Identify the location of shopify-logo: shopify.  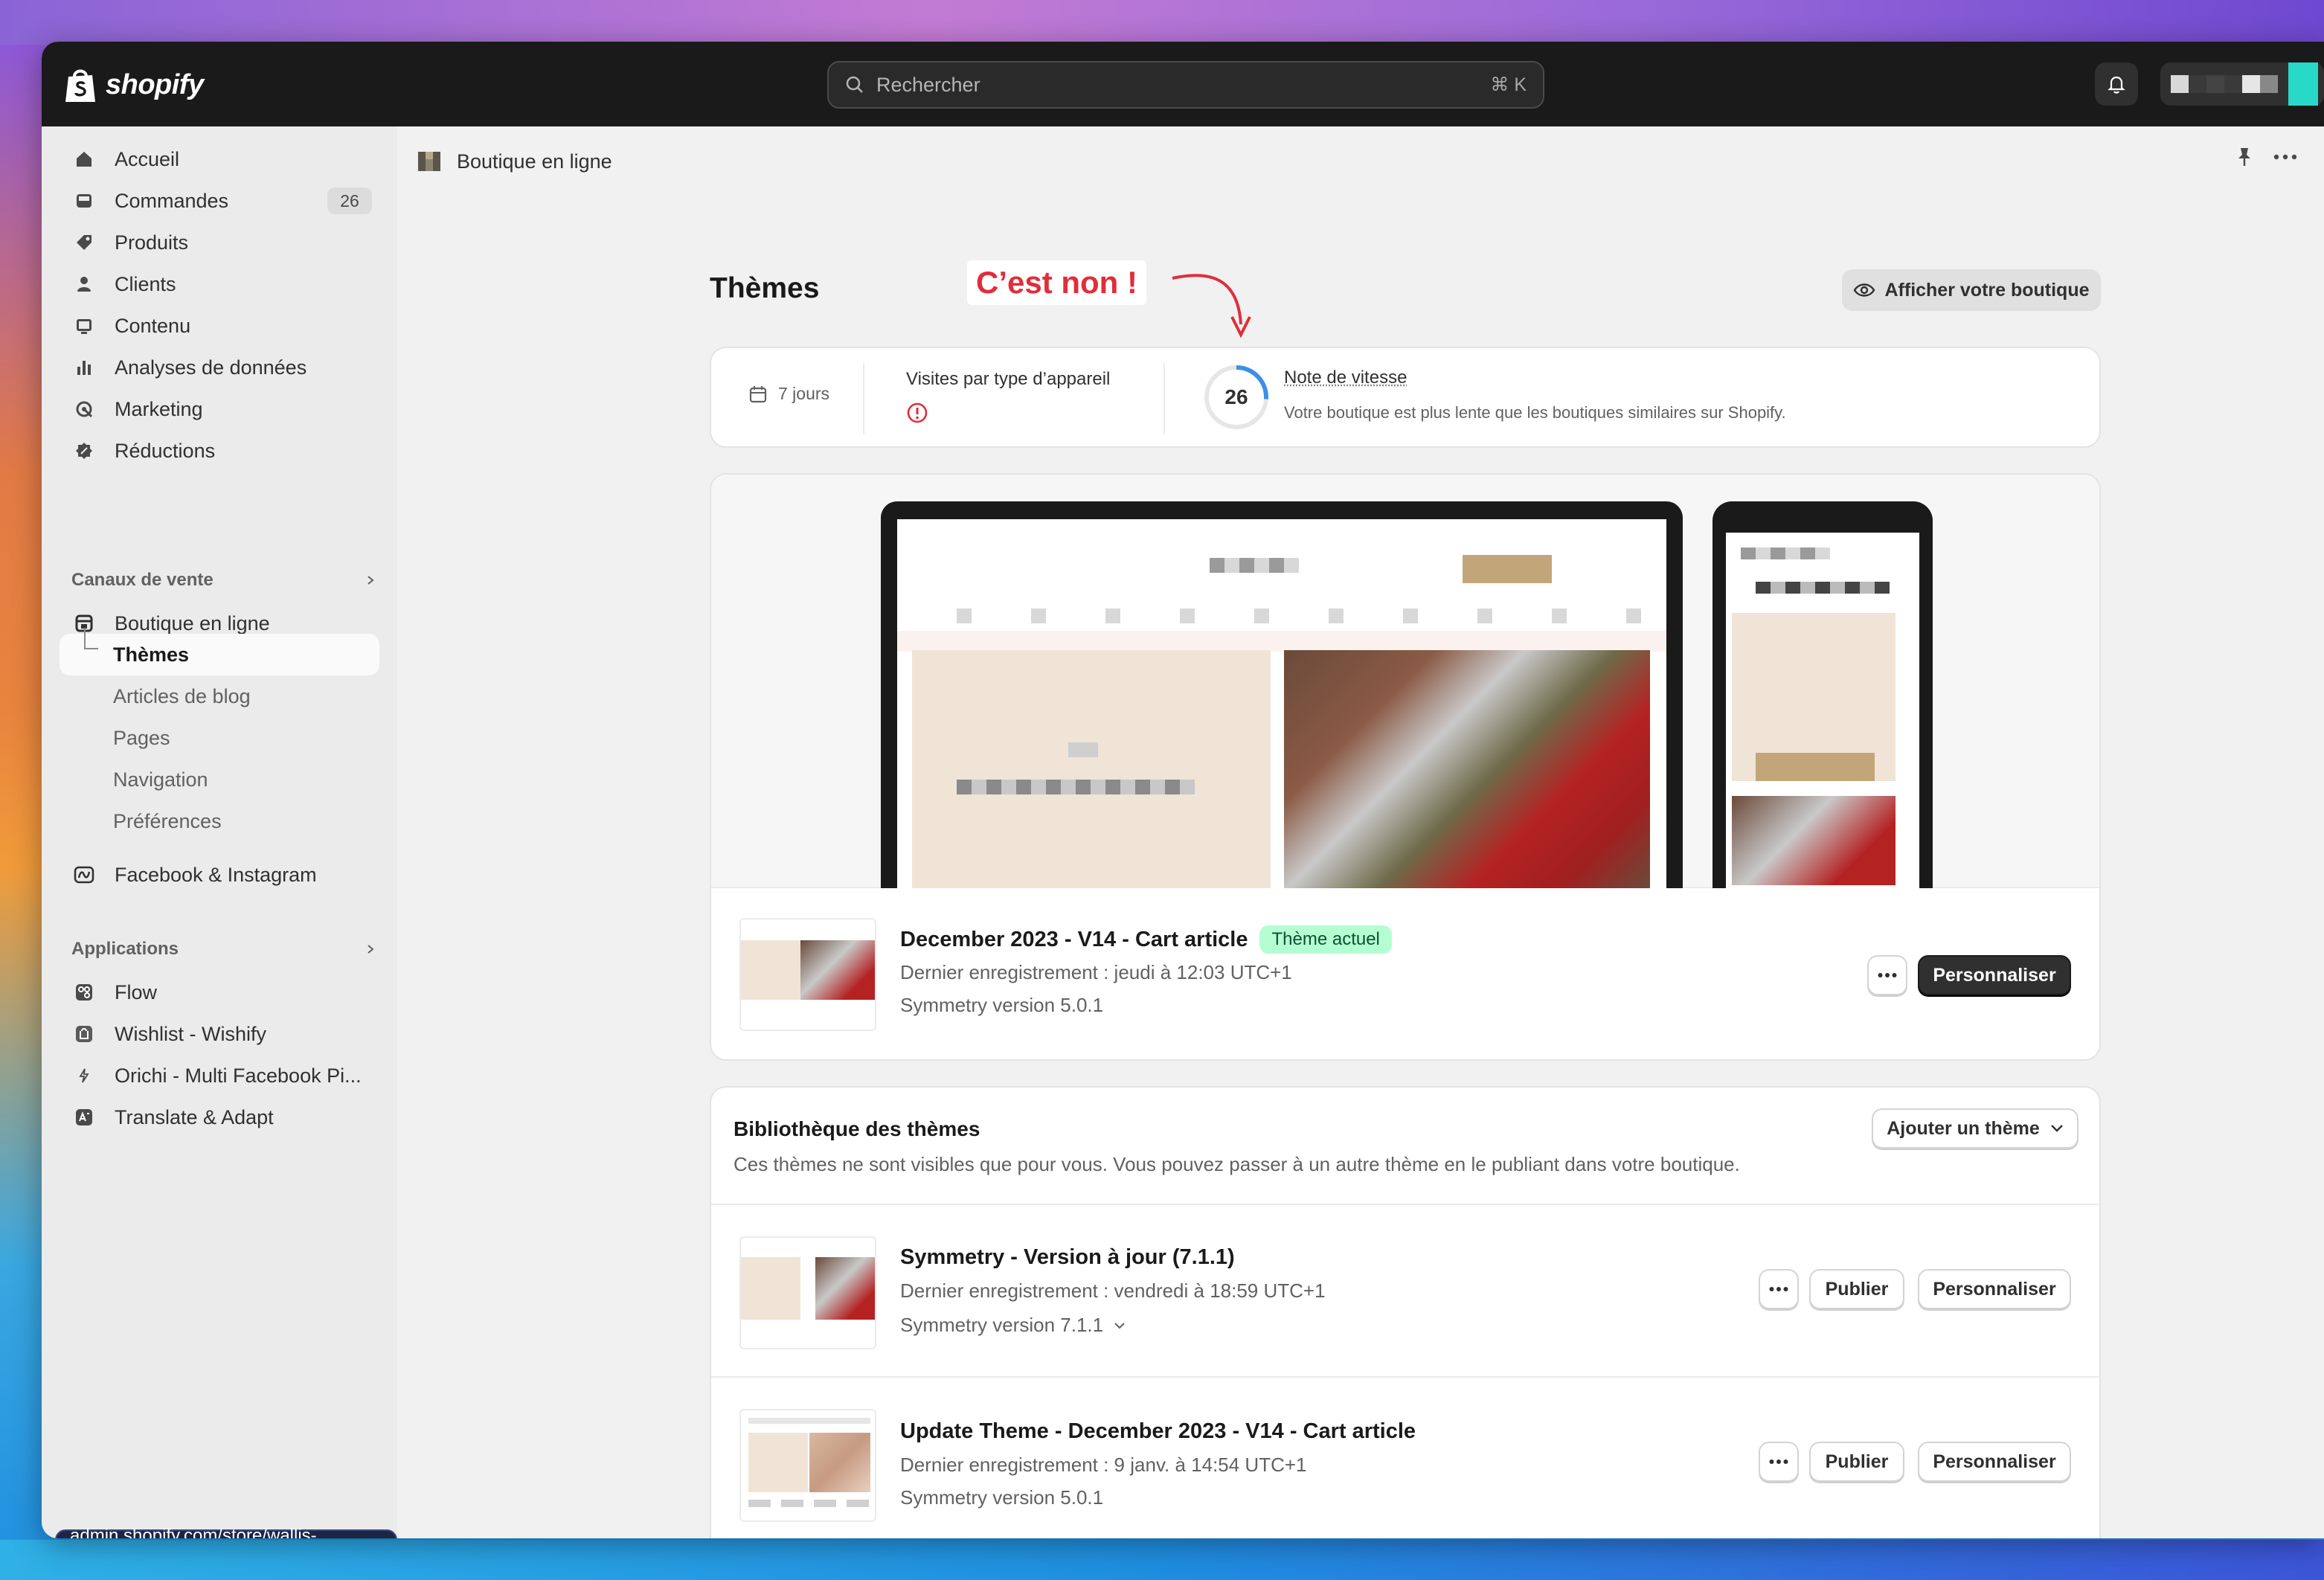
(134, 85).